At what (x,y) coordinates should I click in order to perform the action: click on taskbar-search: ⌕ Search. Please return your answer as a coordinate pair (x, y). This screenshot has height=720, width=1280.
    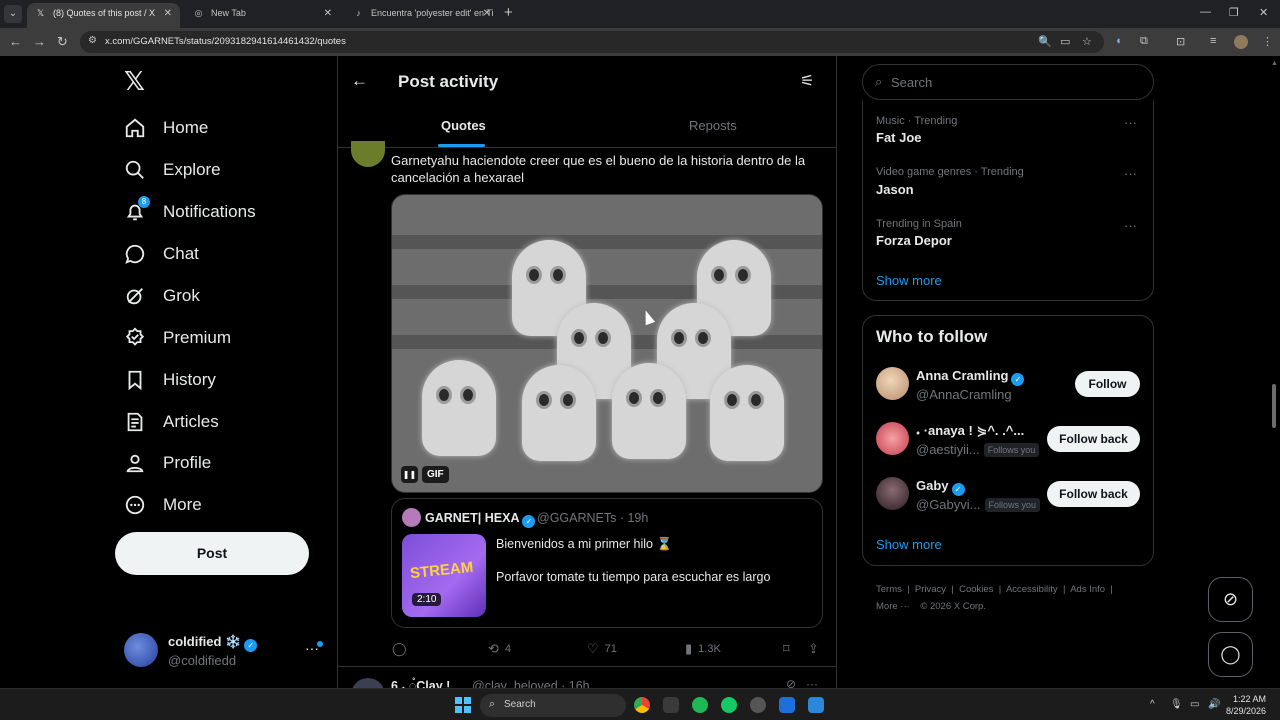
    Looking at the image, I should click on (553, 705).